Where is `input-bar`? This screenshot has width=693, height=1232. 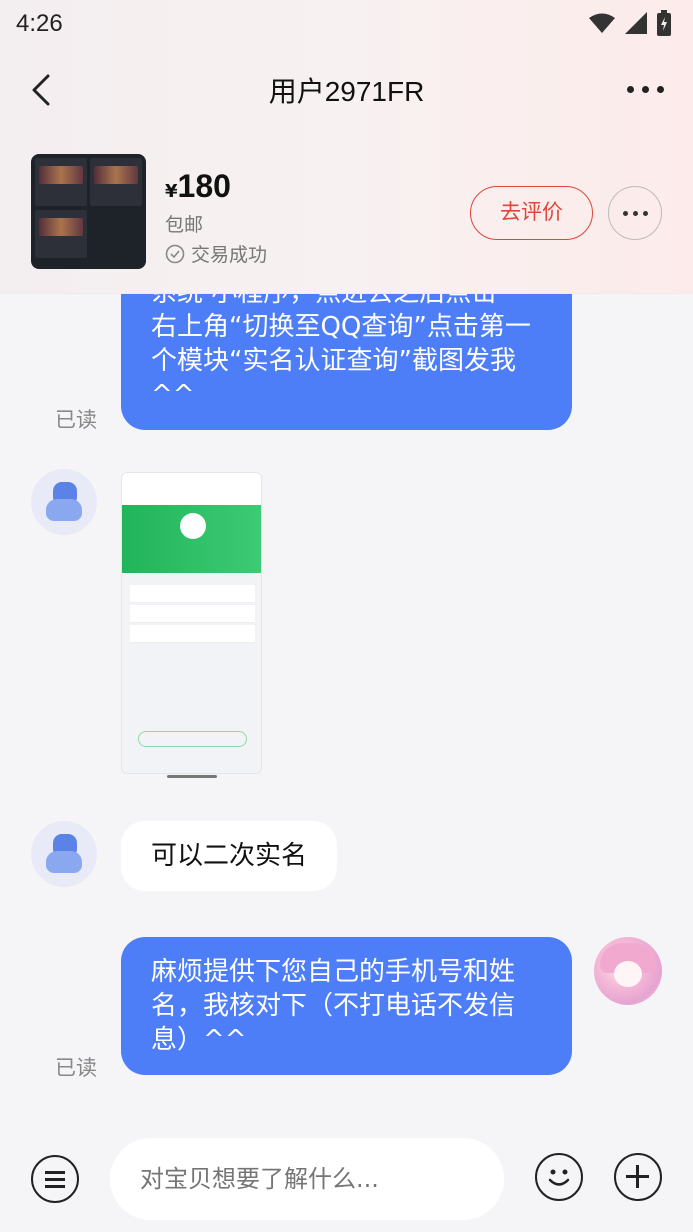 input-bar is located at coordinates (346, 1178).